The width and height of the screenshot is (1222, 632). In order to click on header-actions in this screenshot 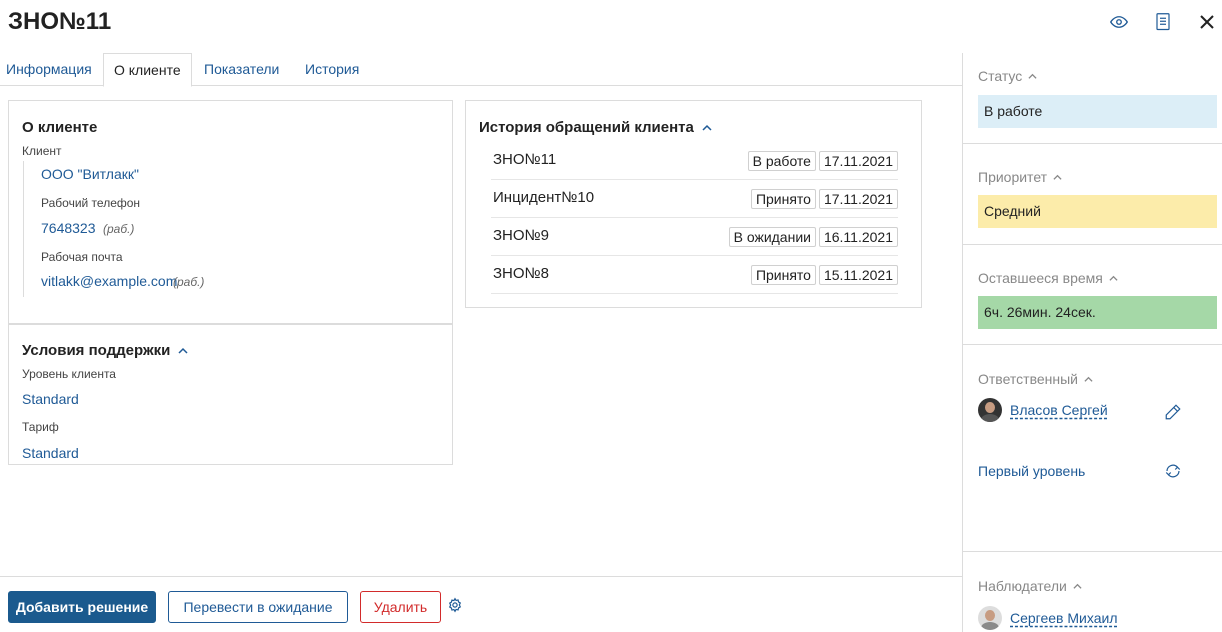, I will do `click(1163, 22)`.